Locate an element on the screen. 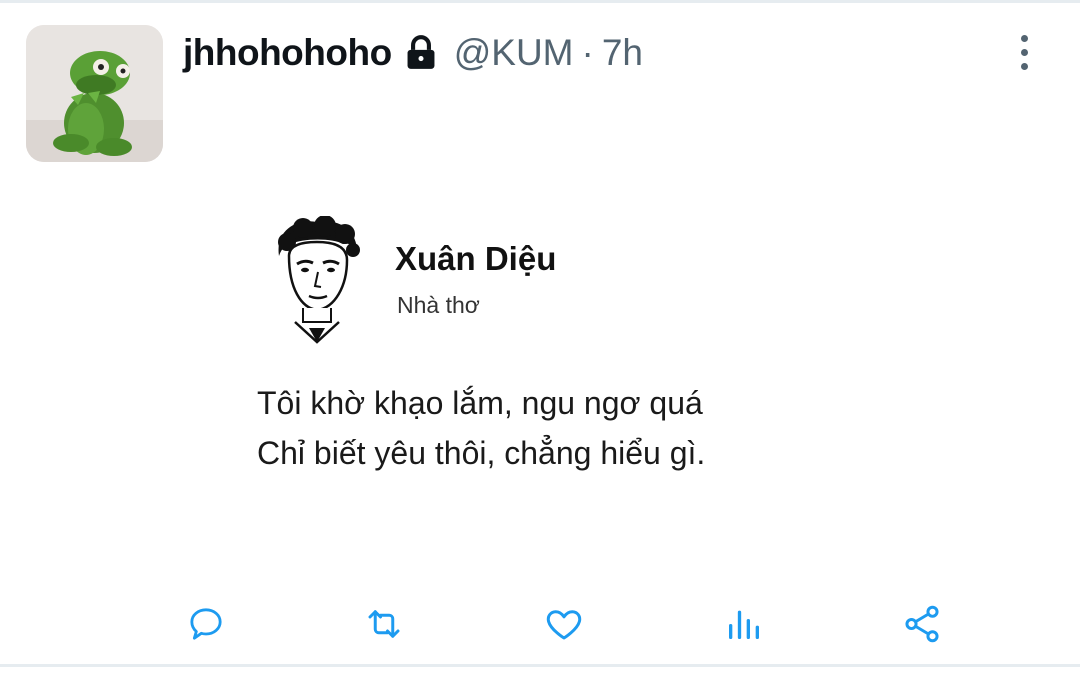 The height and width of the screenshot is (678, 1080). heart-icon is located at coordinates (564, 624).